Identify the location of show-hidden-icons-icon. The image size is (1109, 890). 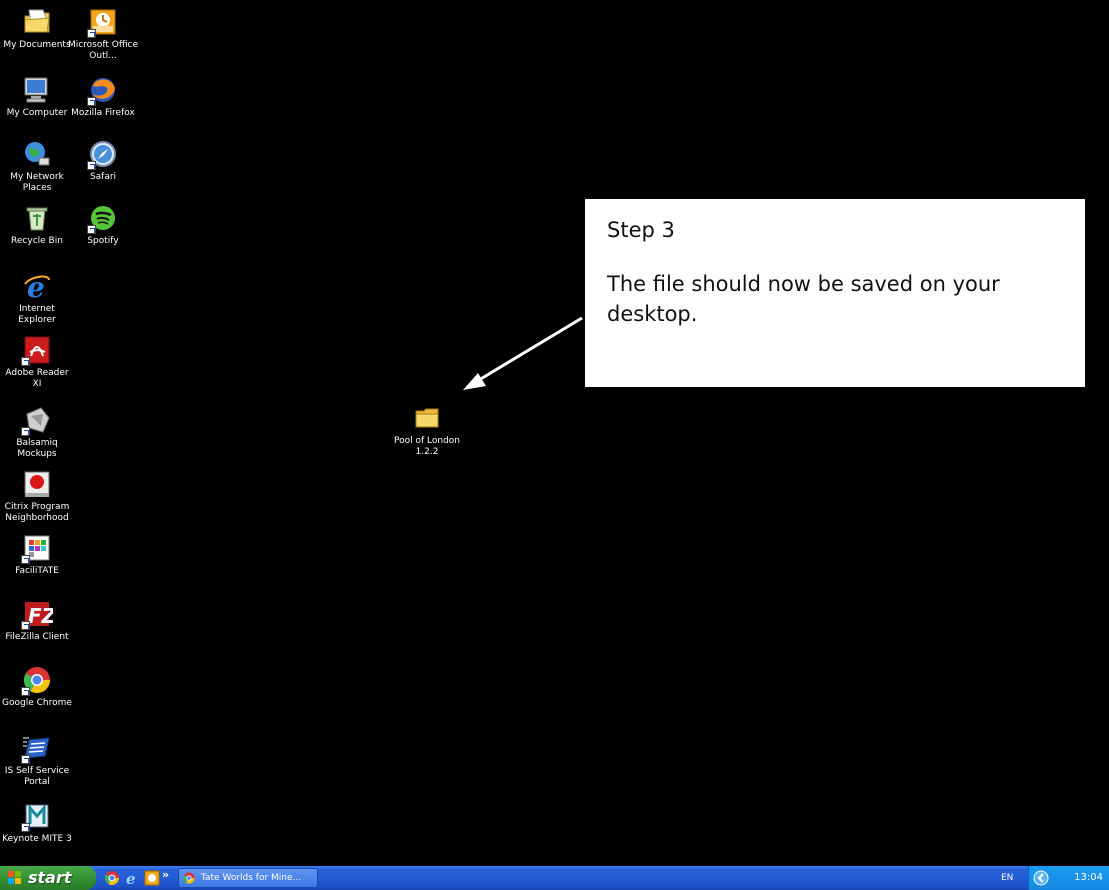
(1041, 878).